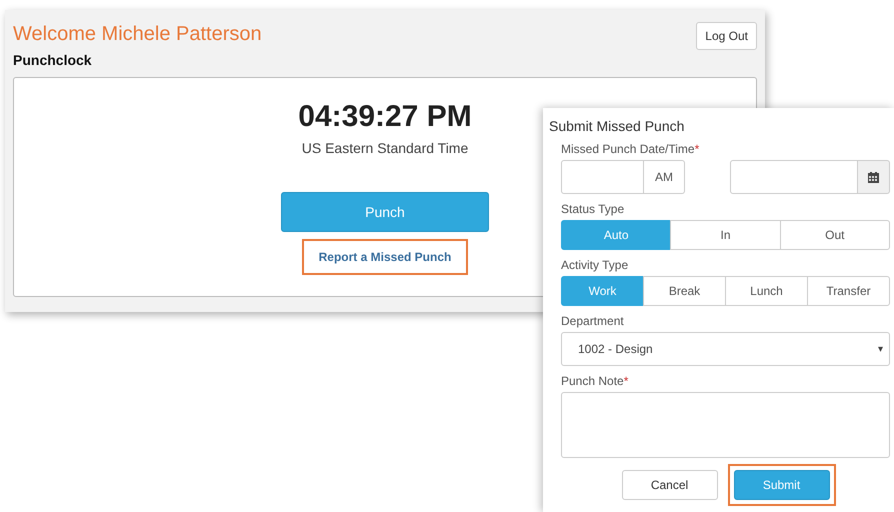 This screenshot has width=894, height=512. What do you see at coordinates (725, 235) in the screenshot?
I see `status-type-option: In` at bounding box center [725, 235].